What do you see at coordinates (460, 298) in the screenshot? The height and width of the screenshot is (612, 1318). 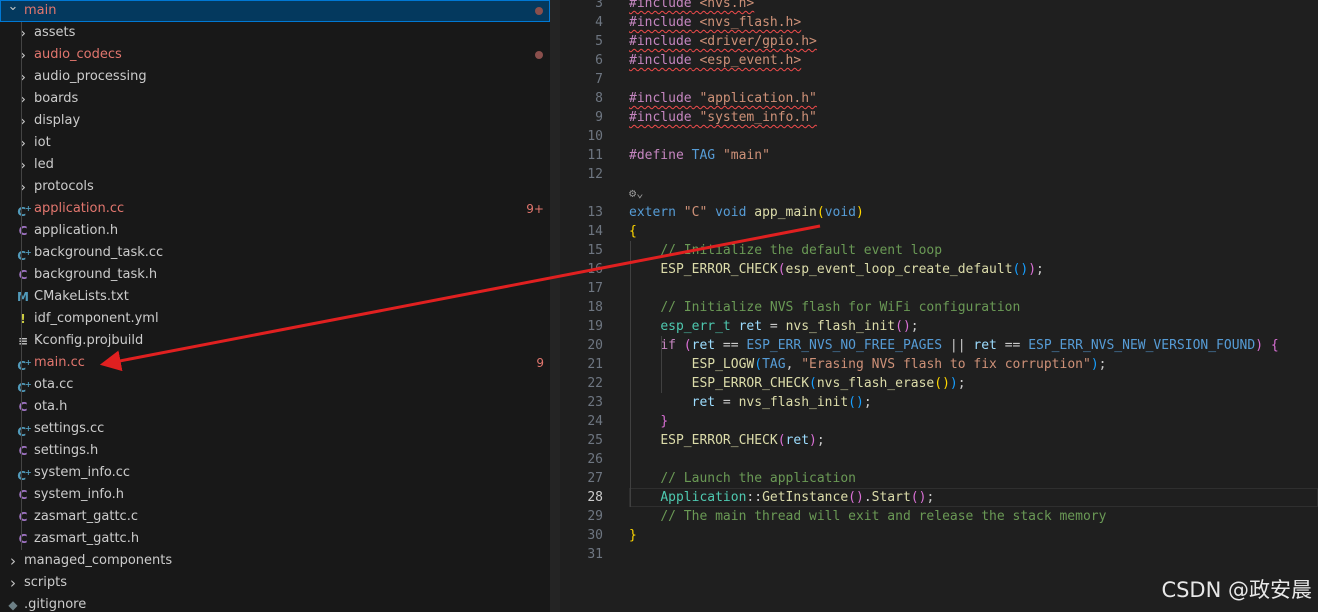 I see `annotation-arrow` at bounding box center [460, 298].